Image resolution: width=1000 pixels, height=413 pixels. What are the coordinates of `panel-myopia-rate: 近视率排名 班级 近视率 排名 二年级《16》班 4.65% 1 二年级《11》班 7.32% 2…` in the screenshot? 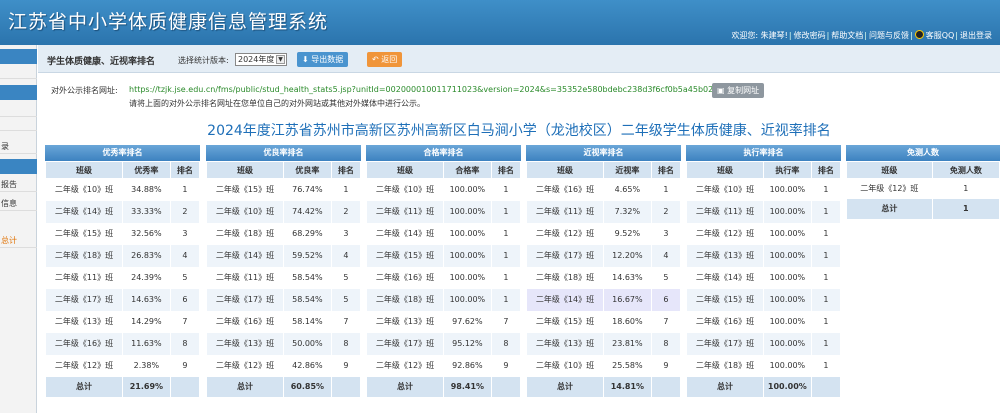 It's located at (604, 271).